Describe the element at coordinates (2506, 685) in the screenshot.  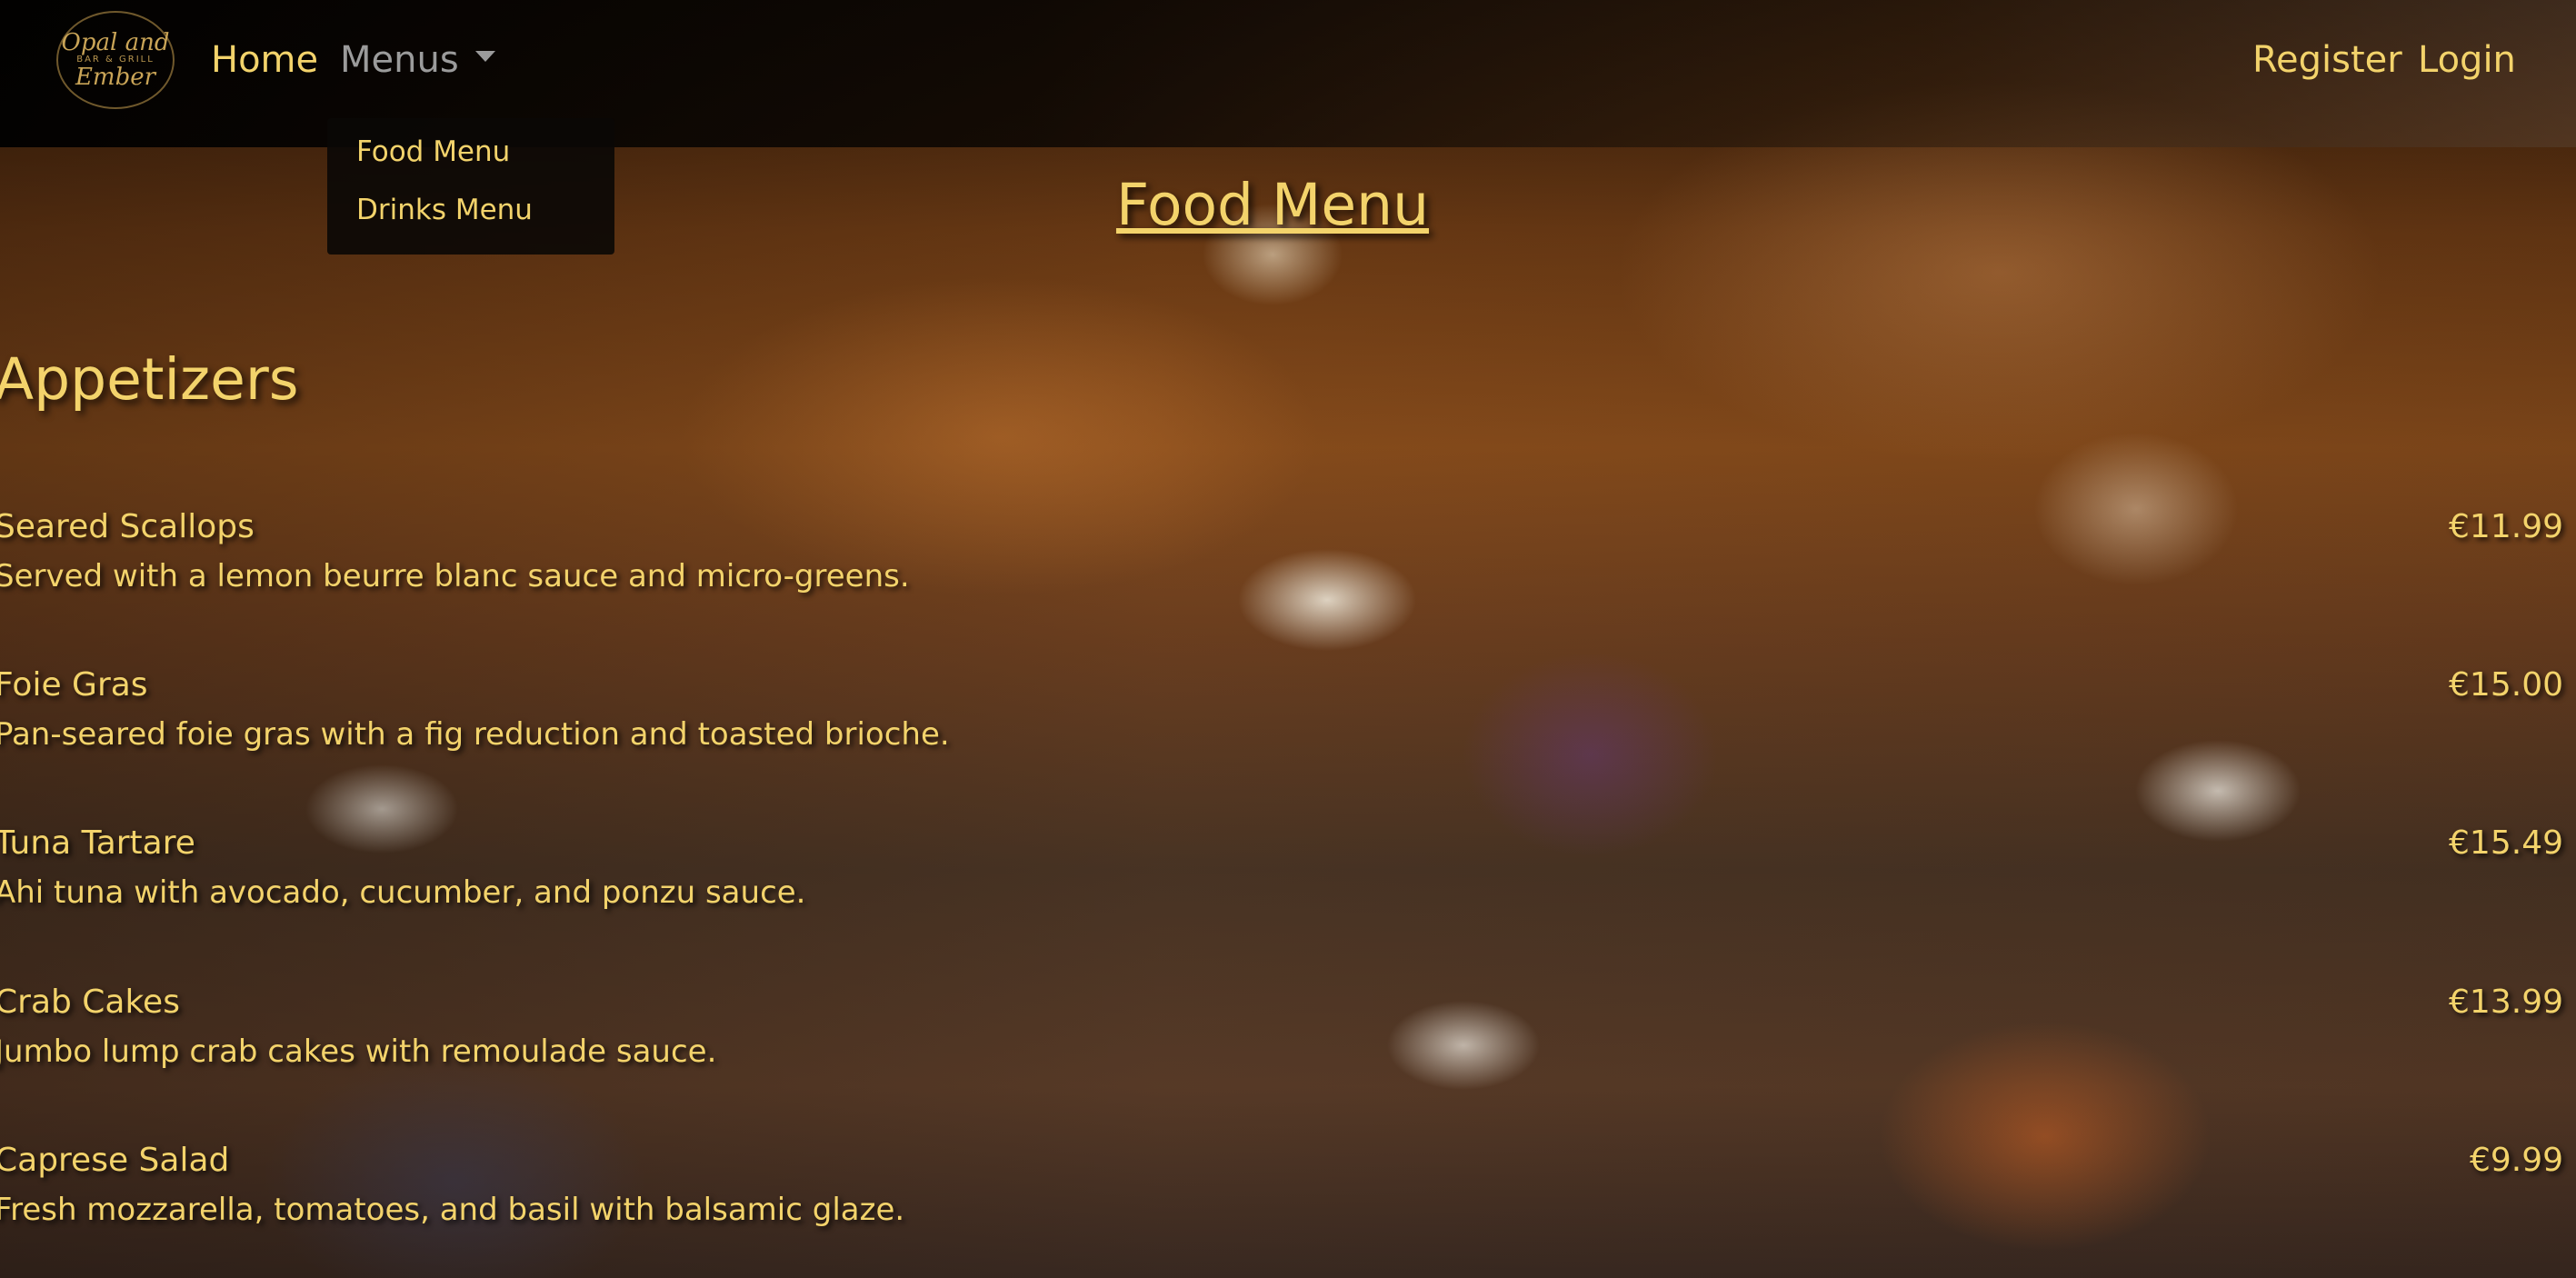
I see `menu-item-price: €15.00` at that location.